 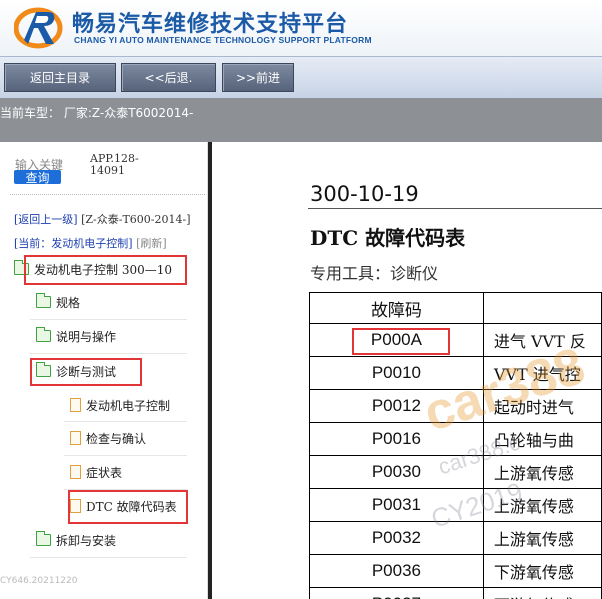 I want to click on table-row: P0010 VVT 进气控, so click(x=455, y=373).